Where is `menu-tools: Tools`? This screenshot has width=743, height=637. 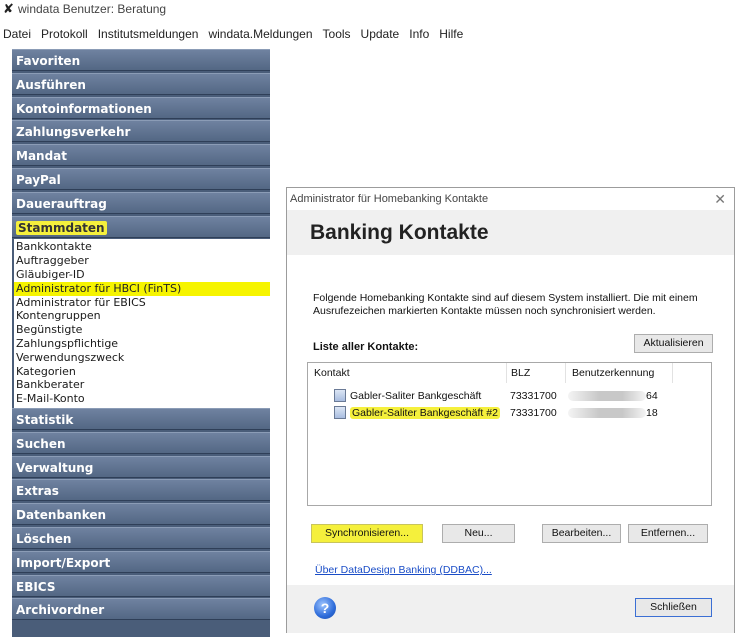 menu-tools: Tools is located at coordinates (337, 36).